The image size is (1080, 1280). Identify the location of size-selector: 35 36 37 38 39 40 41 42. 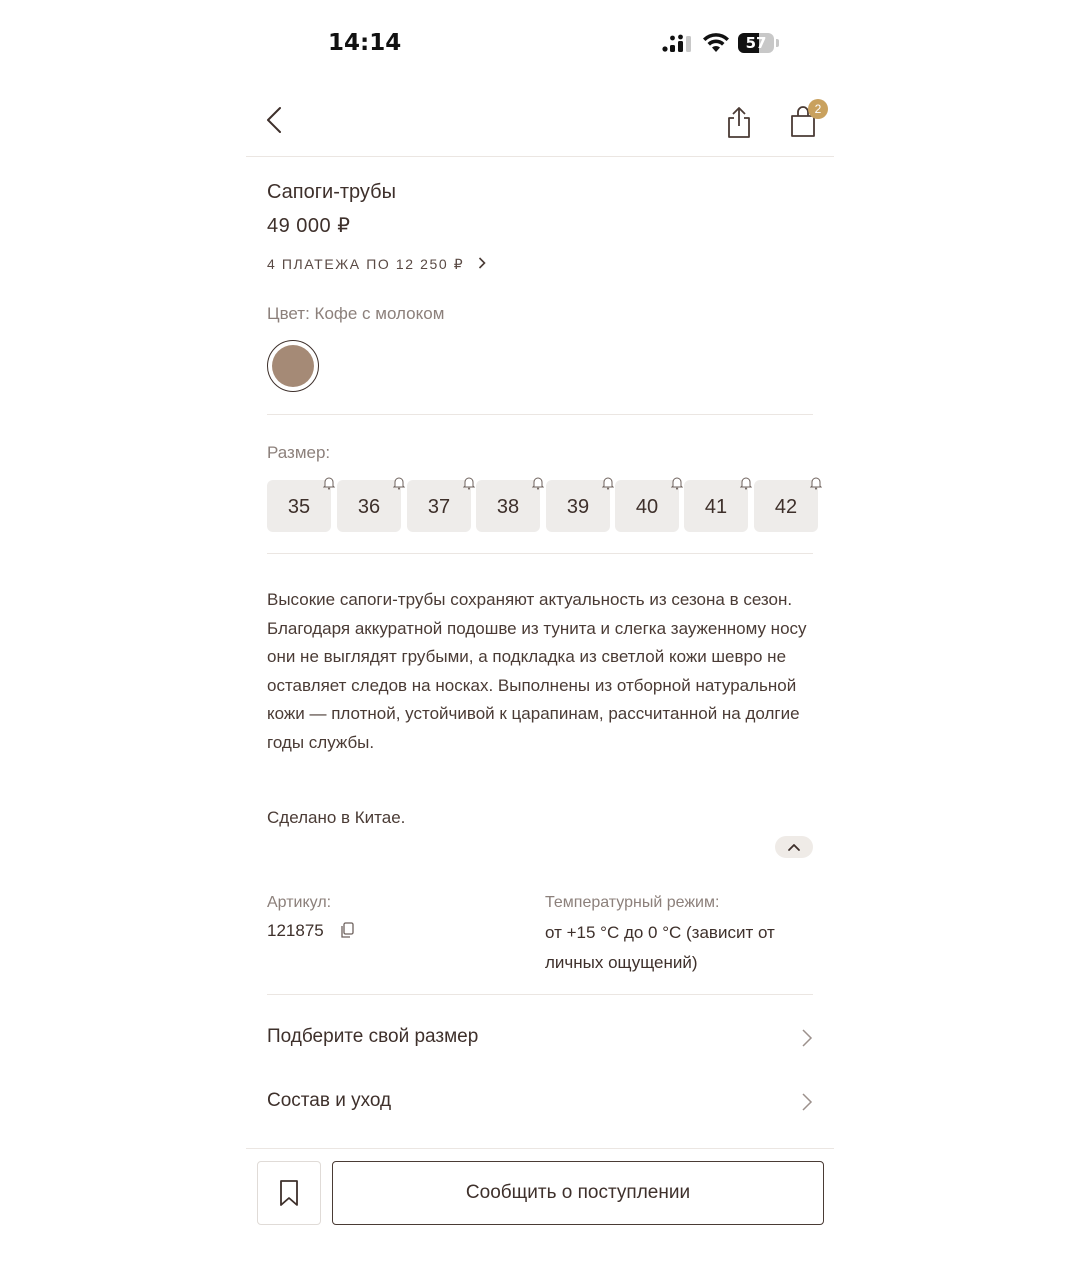
(547, 505).